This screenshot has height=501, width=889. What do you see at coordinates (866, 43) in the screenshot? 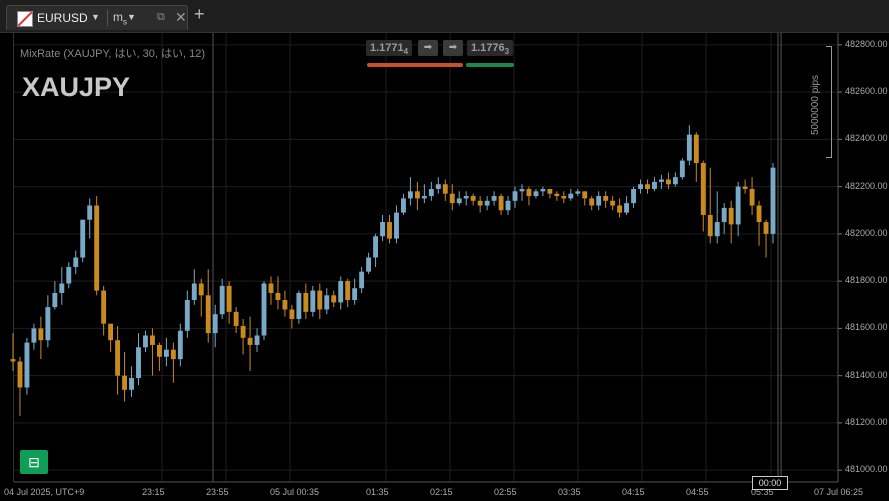
I see `price-tick-label: 482800.00` at bounding box center [866, 43].